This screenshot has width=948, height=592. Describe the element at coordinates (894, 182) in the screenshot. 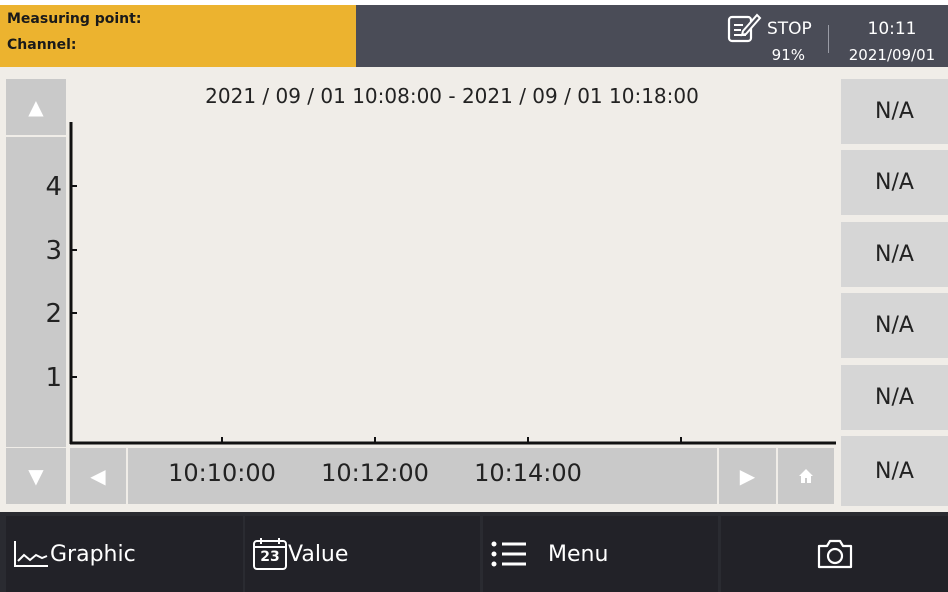

I see `channel-value-2: N/A` at that location.